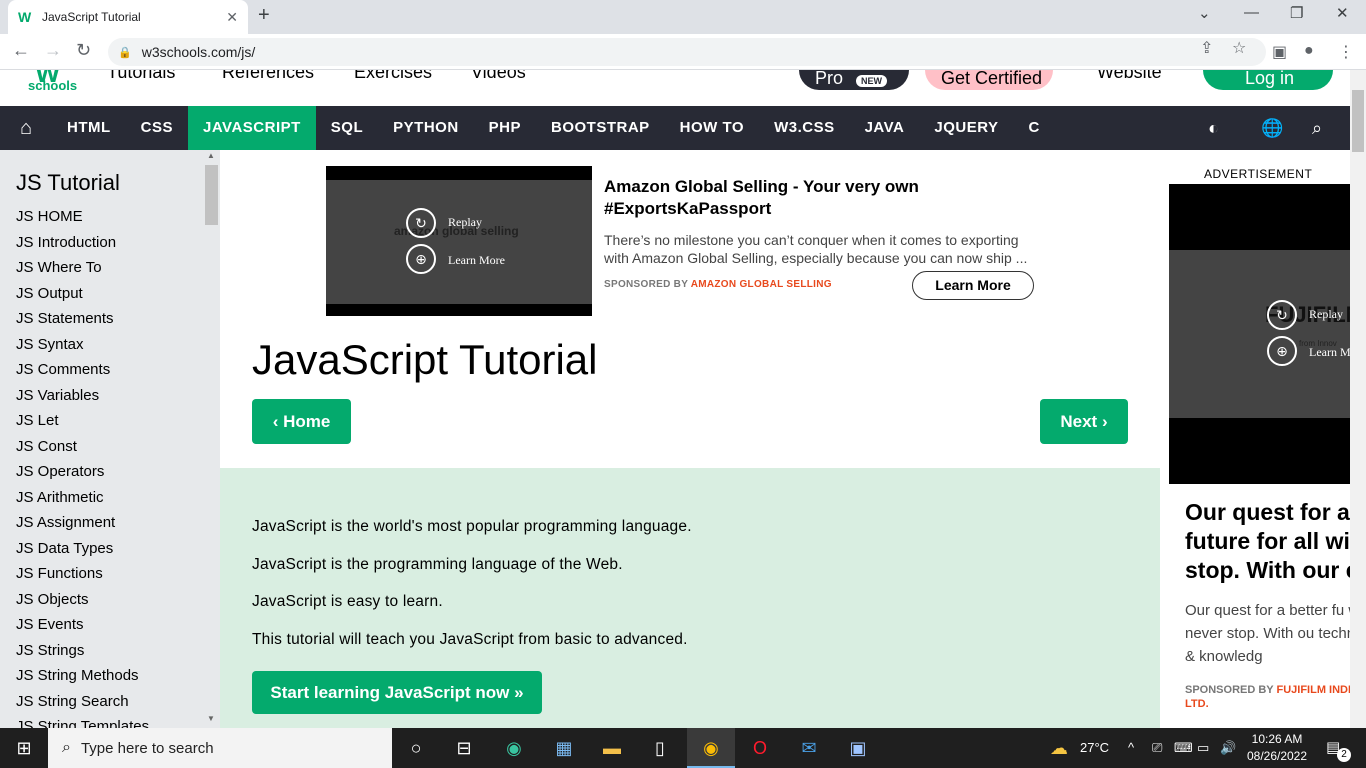  Describe the element at coordinates (220, 748) in the screenshot. I see `taskbar-search: ⌕ Type here to search` at that location.